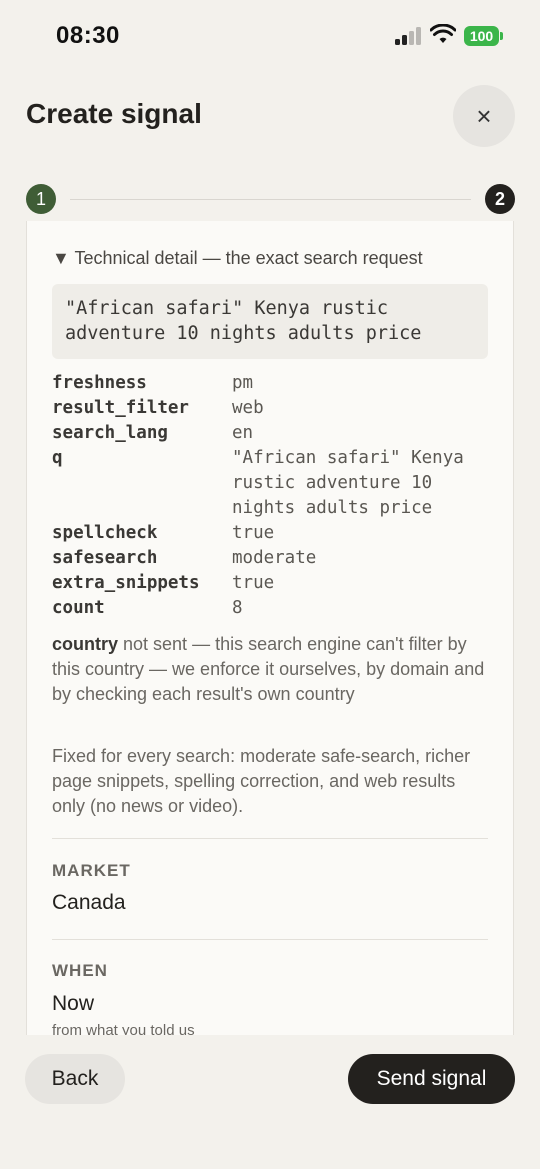 The image size is (540, 1169). I want to click on param-row: spellcheck true, so click(270, 533).